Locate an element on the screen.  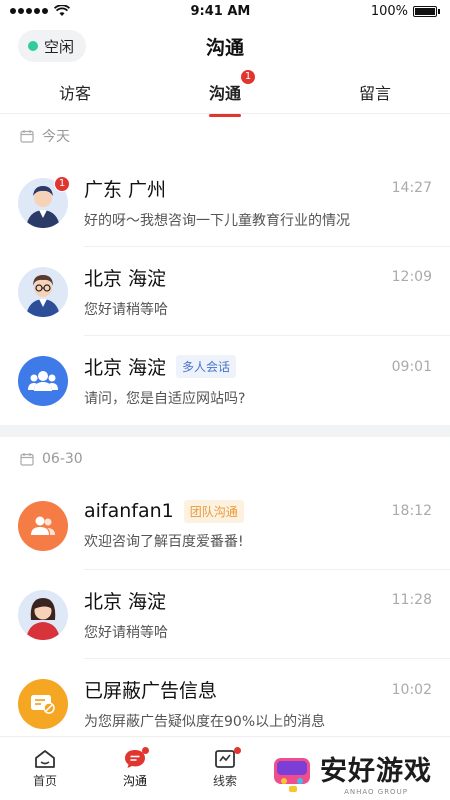
tab-label: 沟通 is located at coordinates (224, 93).